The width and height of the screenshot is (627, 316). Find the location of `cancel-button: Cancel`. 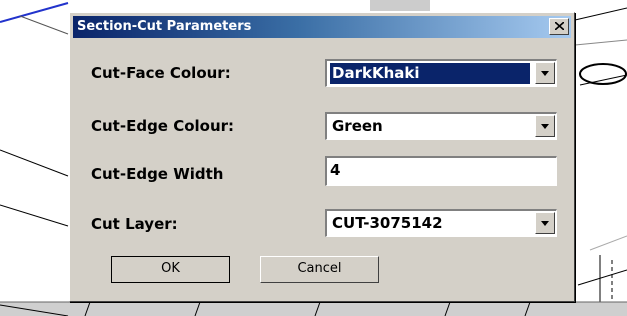

cancel-button: Cancel is located at coordinates (319, 269).